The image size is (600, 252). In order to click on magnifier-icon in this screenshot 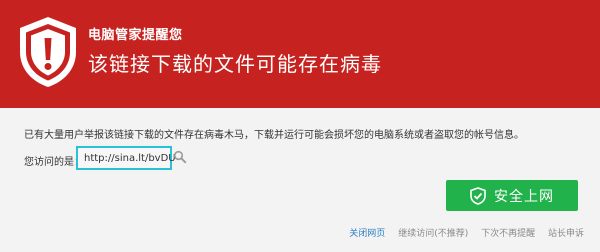, I will do `click(180, 157)`.